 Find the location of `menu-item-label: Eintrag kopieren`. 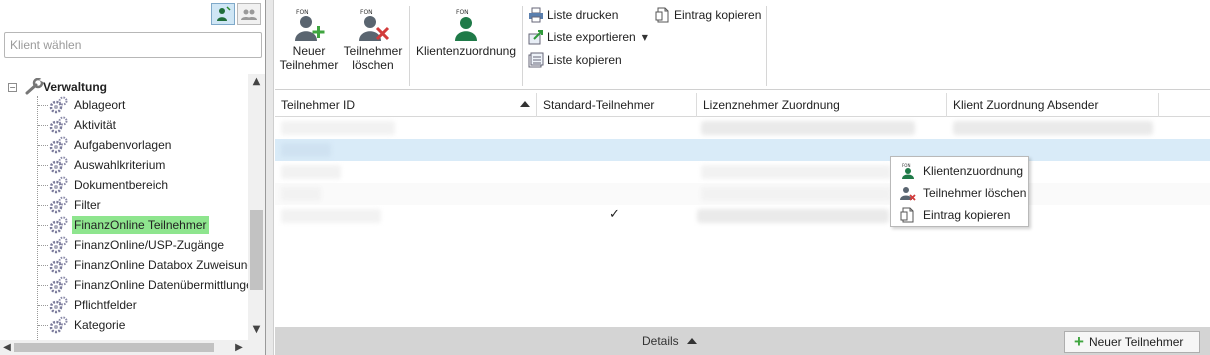

menu-item-label: Eintrag kopieren is located at coordinates (967, 215).